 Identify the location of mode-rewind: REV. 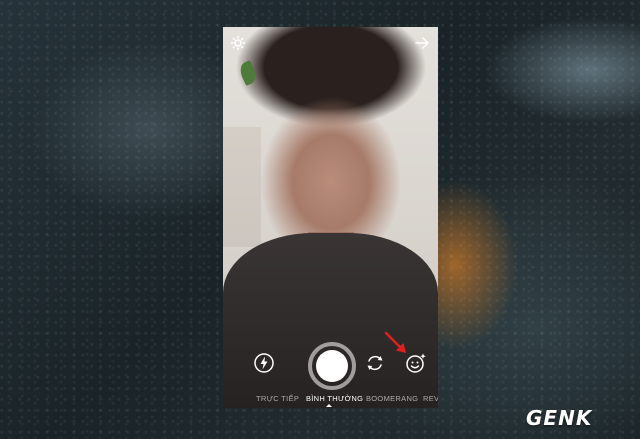
(430, 398).